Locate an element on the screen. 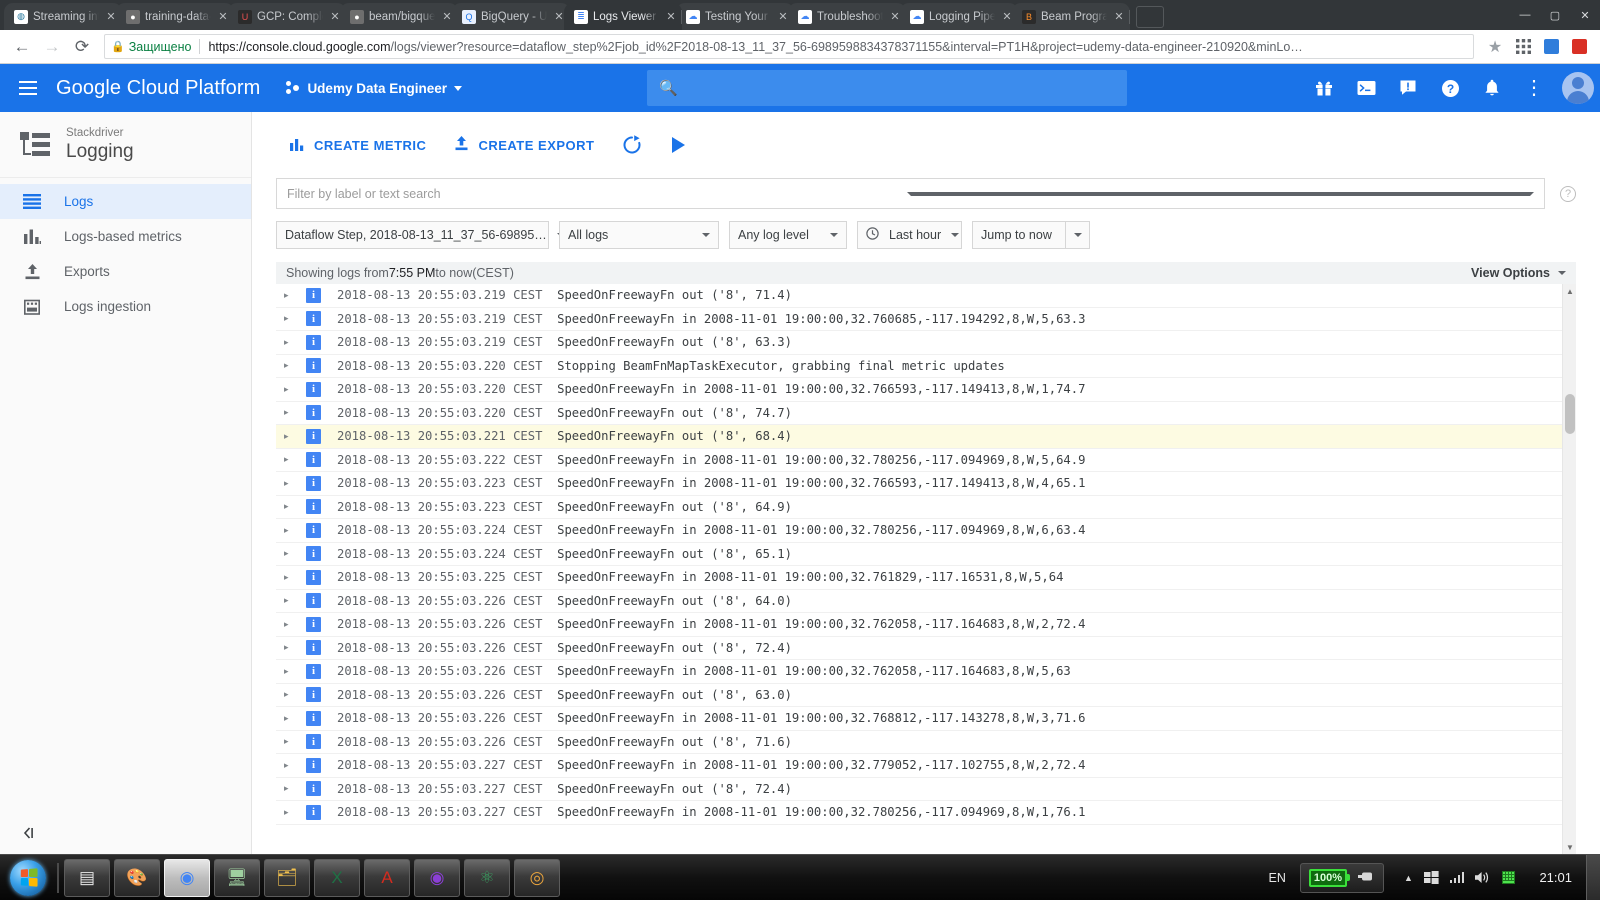 This screenshot has width=1600, height=900. taskbar-chrome-icon: ◉ is located at coordinates (187, 877).